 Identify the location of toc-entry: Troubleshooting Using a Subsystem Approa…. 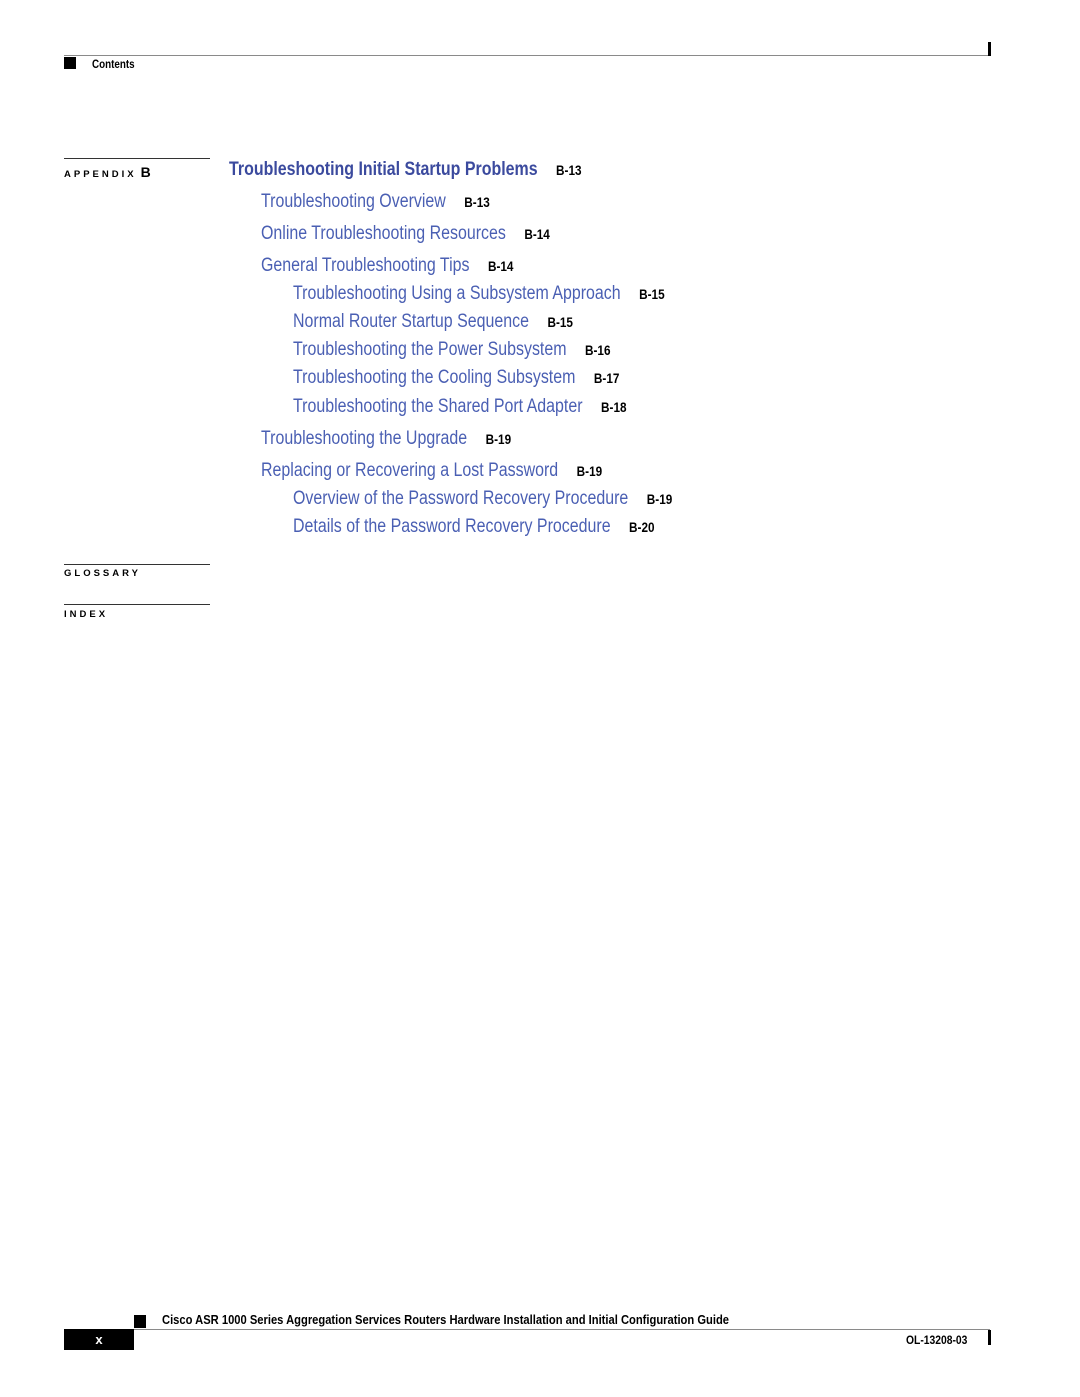
(479, 294).